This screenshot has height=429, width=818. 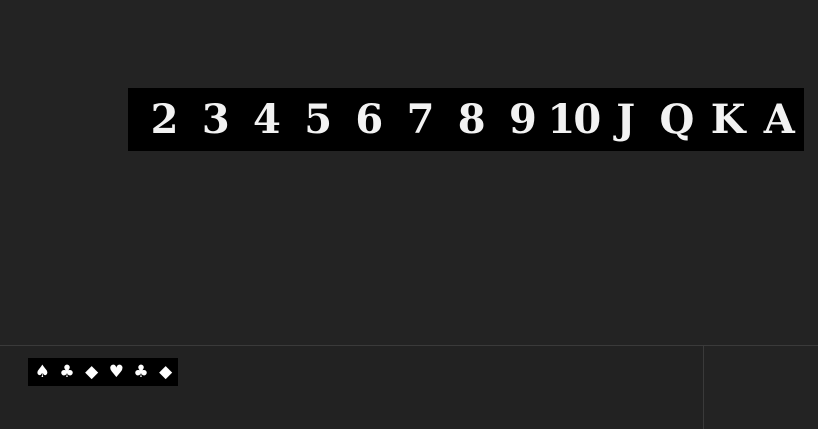 I want to click on rank-3: 3, so click(x=214, y=119).